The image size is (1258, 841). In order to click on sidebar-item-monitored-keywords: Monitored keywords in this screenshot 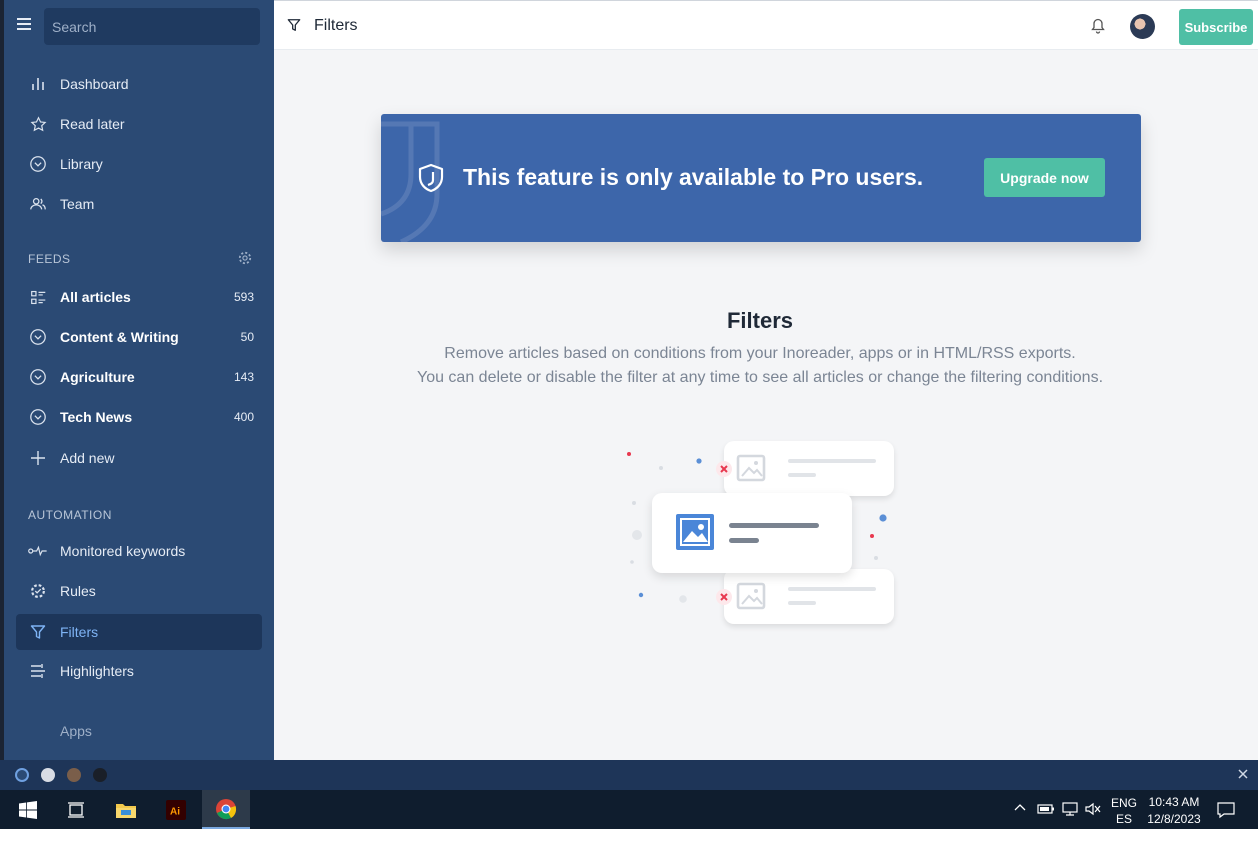, I will do `click(139, 551)`.